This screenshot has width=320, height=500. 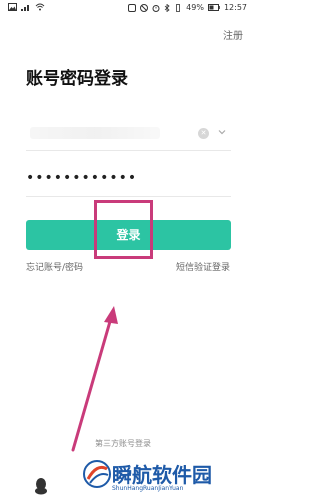 I want to click on third-party-login-label: 第三方账号登录, so click(x=123, y=443).